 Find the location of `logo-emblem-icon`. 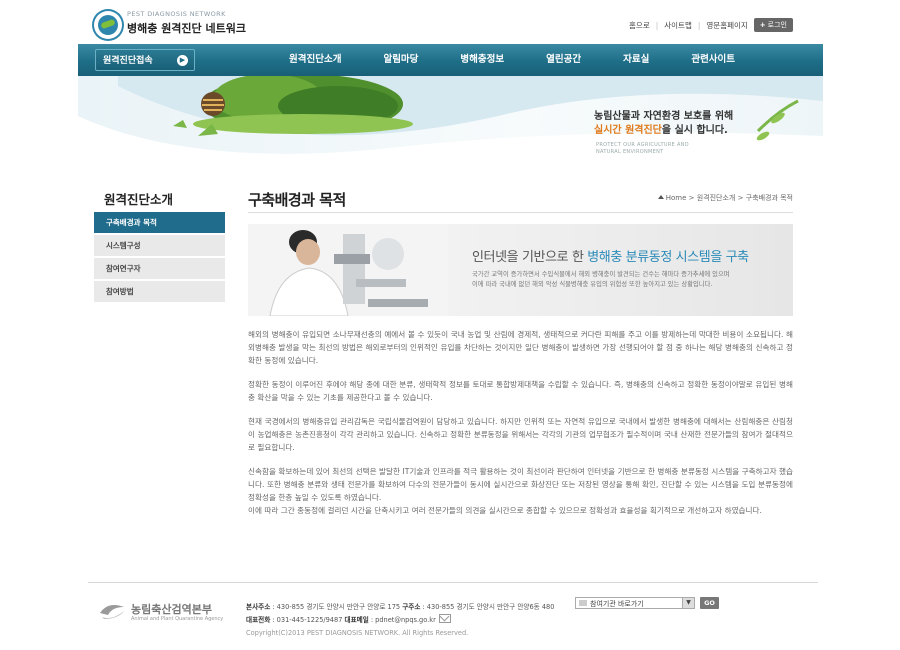

logo-emblem-icon is located at coordinates (108, 25).